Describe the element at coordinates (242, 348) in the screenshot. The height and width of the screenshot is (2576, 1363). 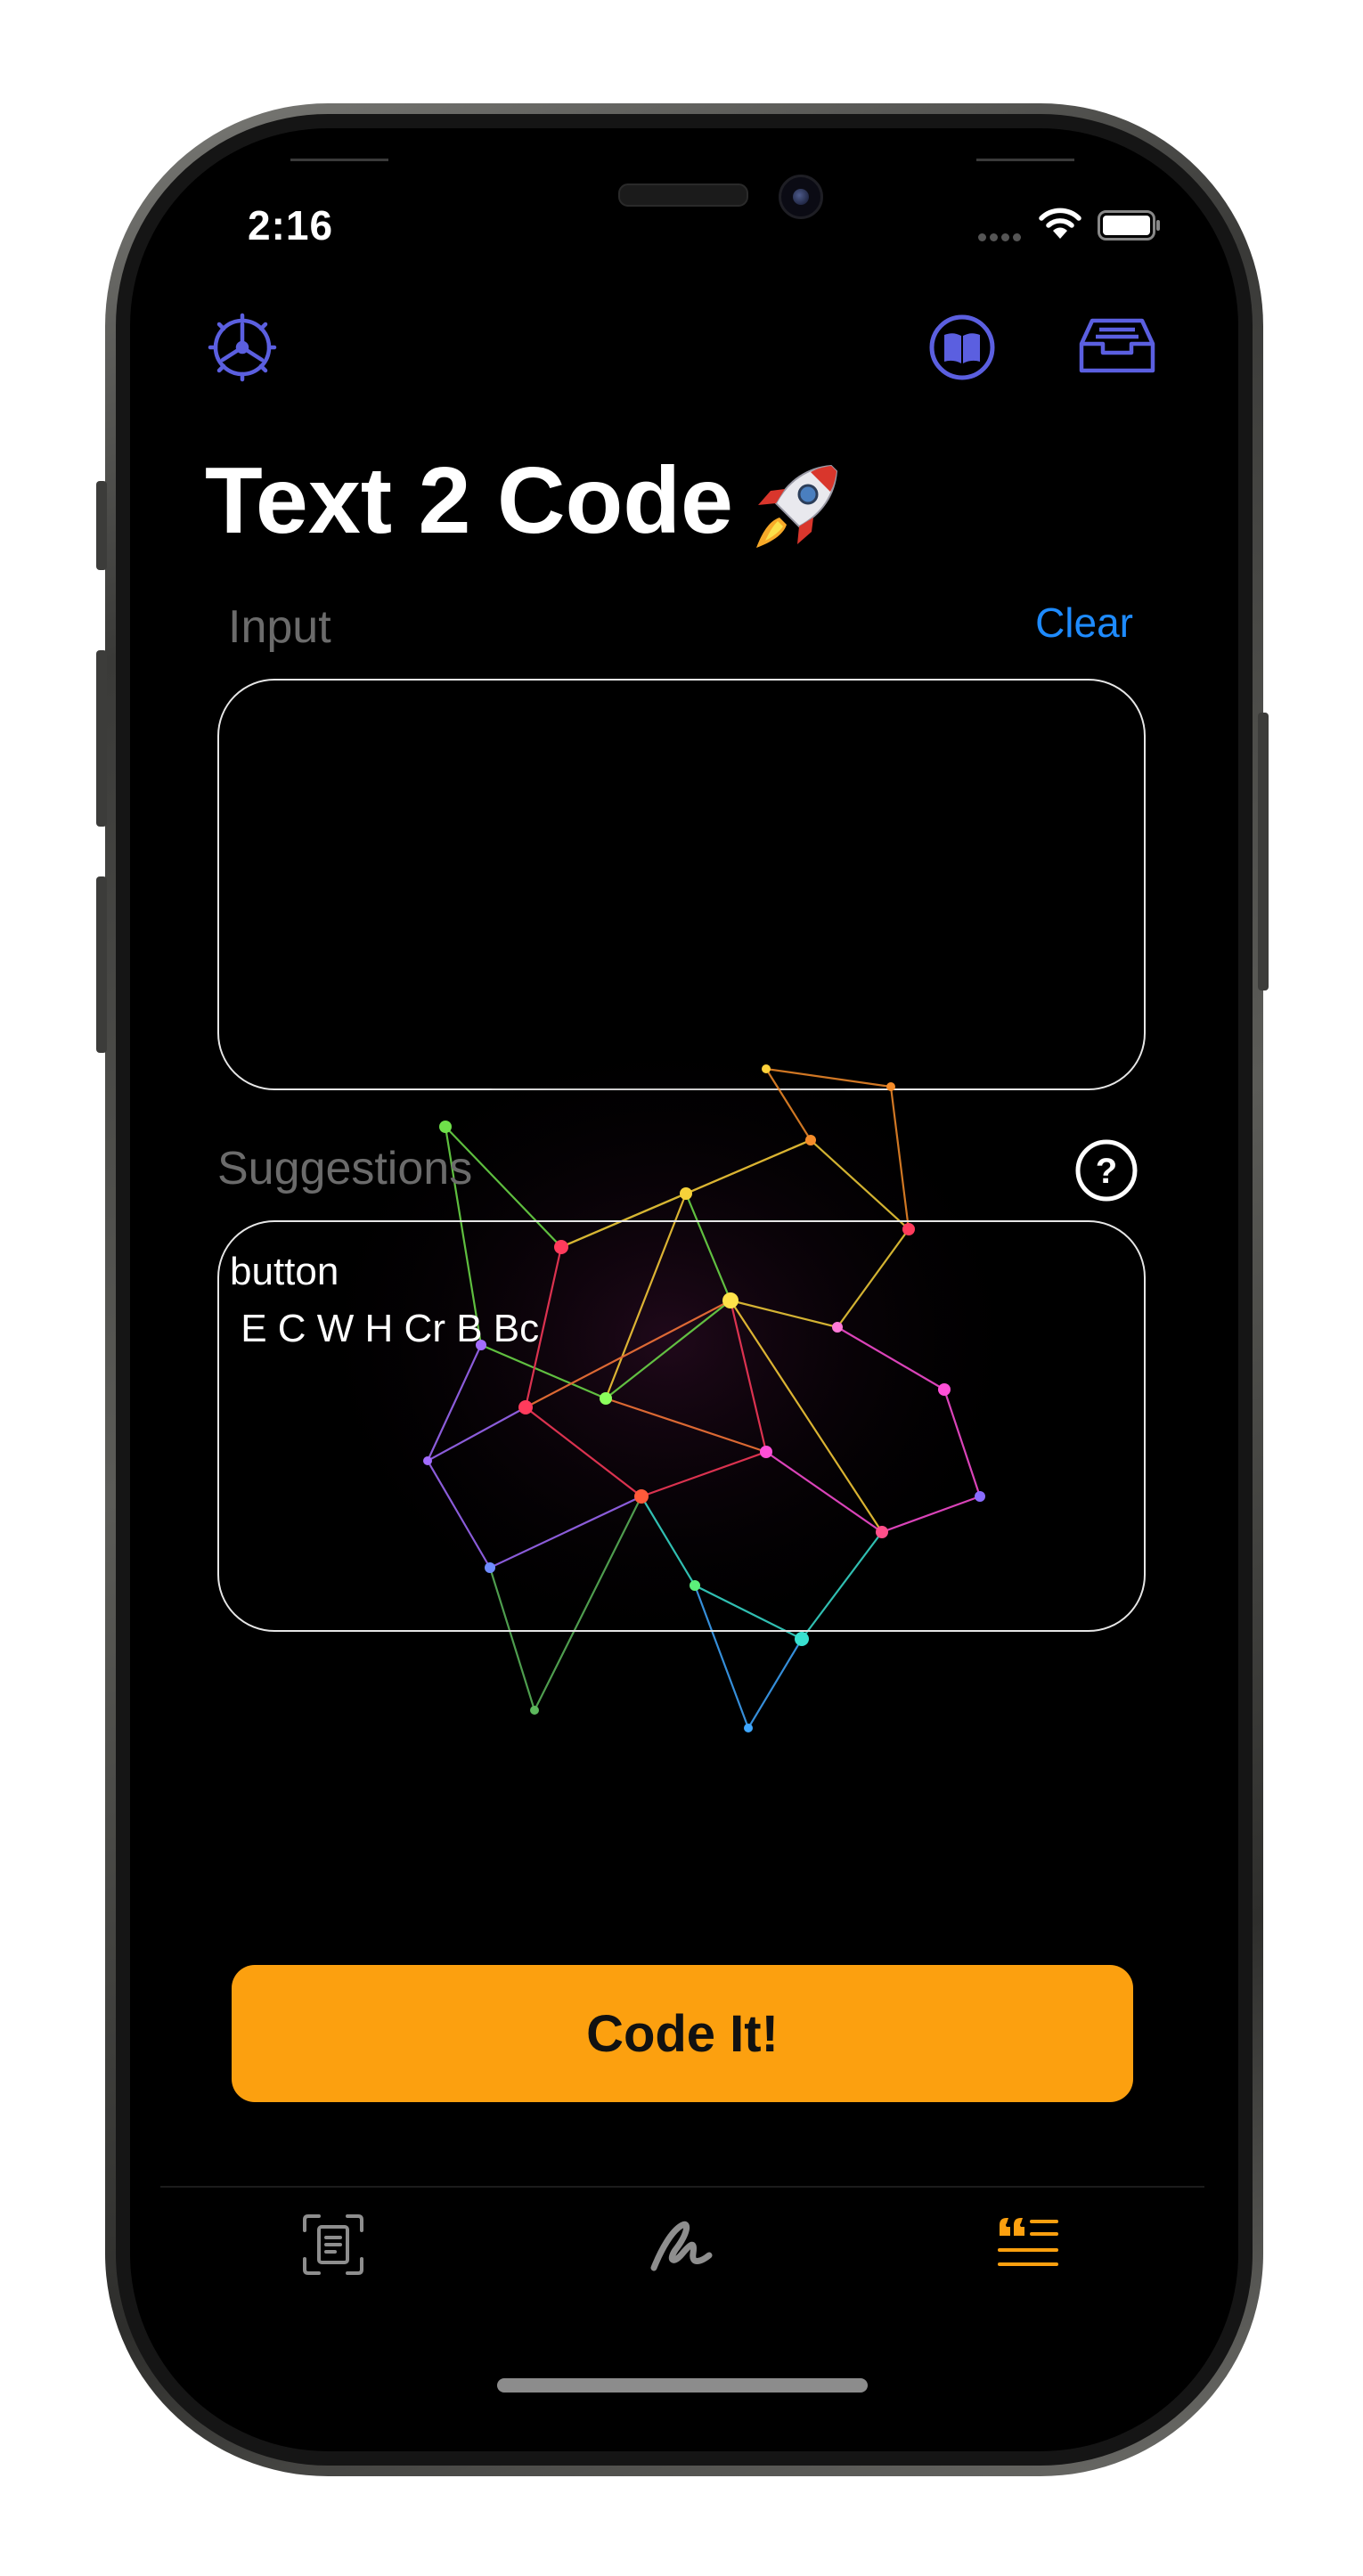
I see `gear-icon` at that location.